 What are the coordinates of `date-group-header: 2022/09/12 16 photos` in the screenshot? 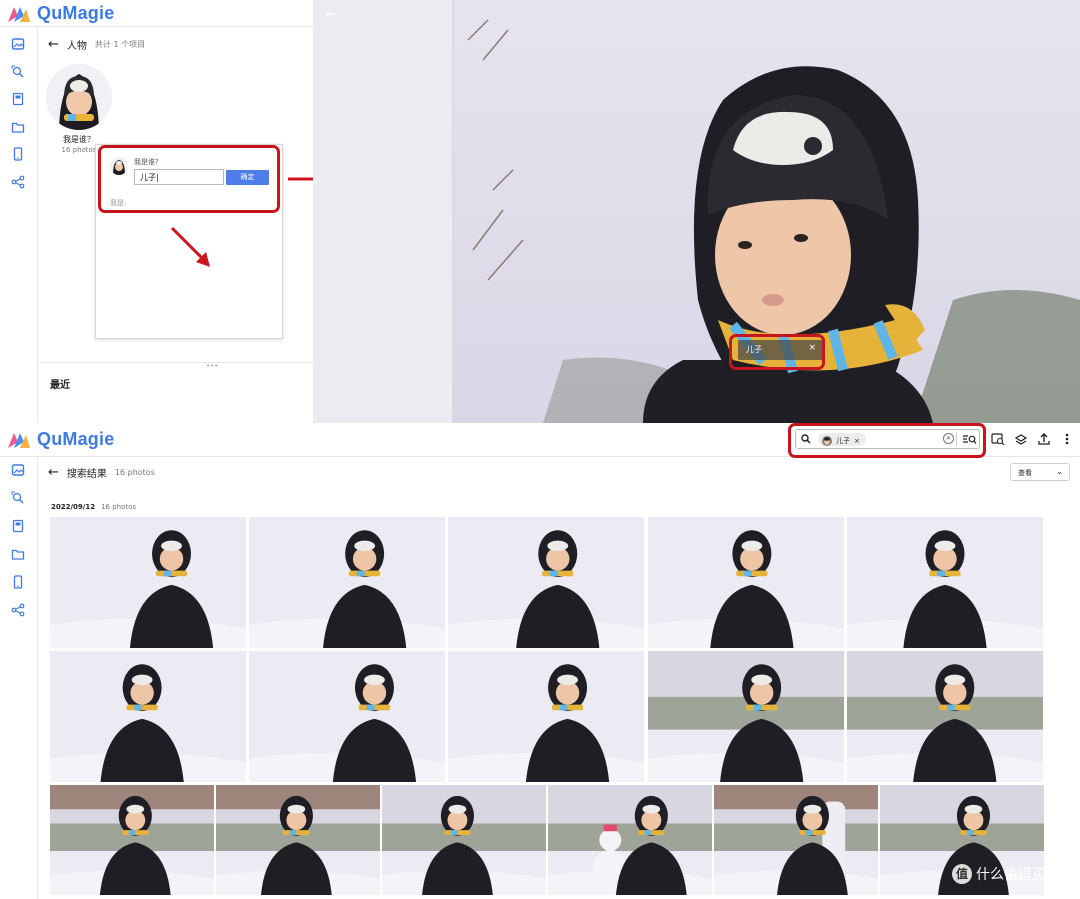 It's located at (93, 507).